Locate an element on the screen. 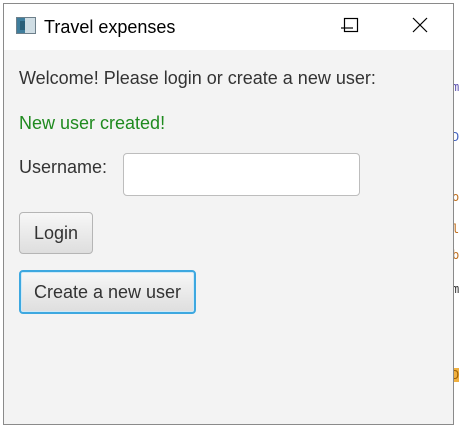  username-label: Username: is located at coordinates (63, 167).